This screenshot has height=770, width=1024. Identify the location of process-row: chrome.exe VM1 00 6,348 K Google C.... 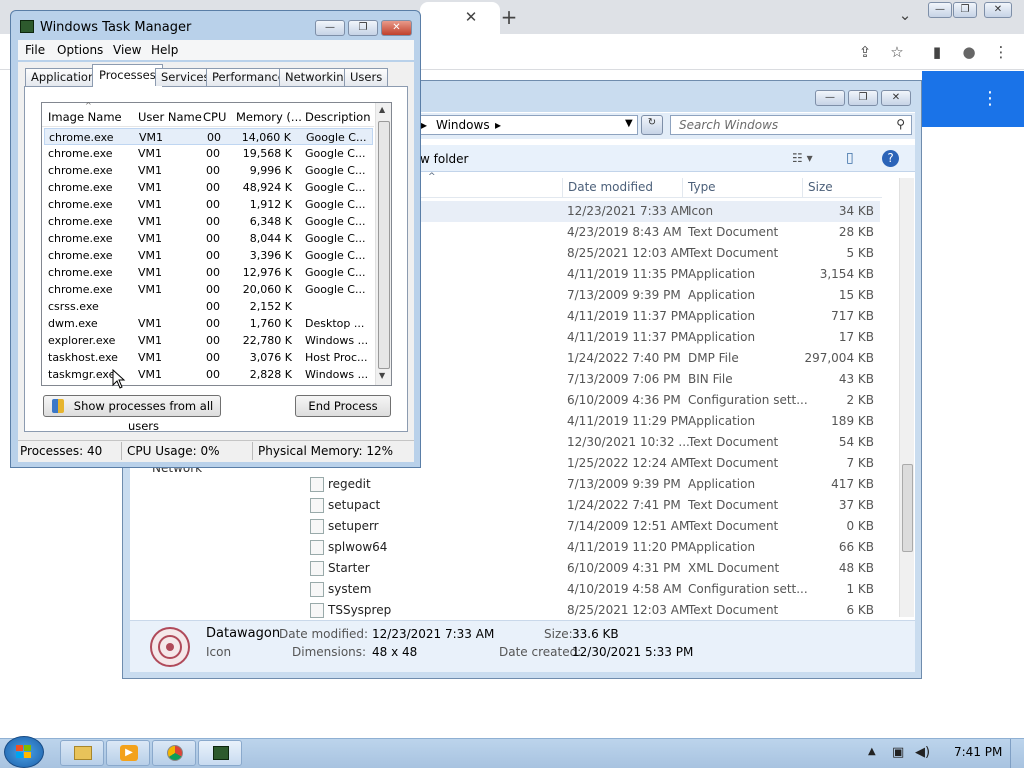
(208, 221).